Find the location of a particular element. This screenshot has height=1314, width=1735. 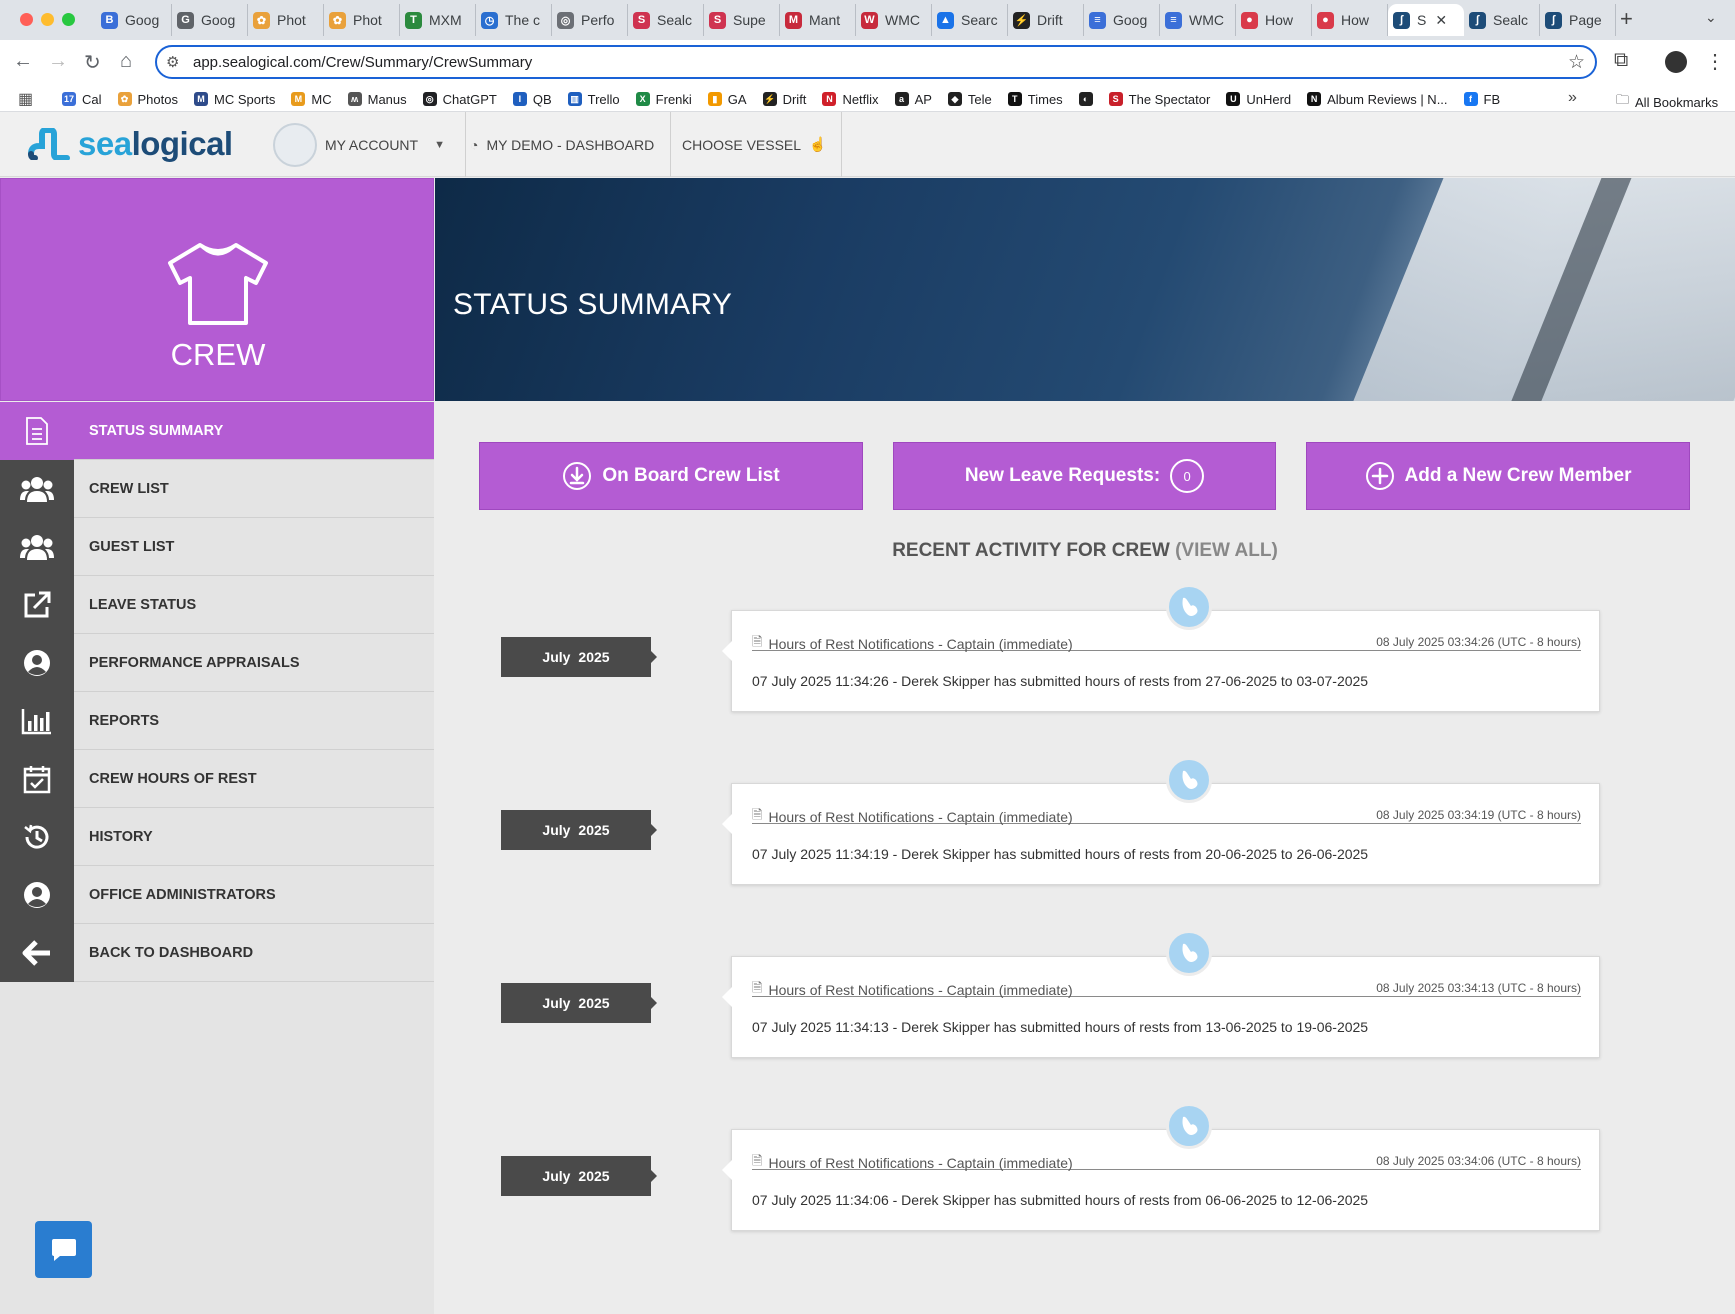

activity-year: 2025 is located at coordinates (594, 1176).